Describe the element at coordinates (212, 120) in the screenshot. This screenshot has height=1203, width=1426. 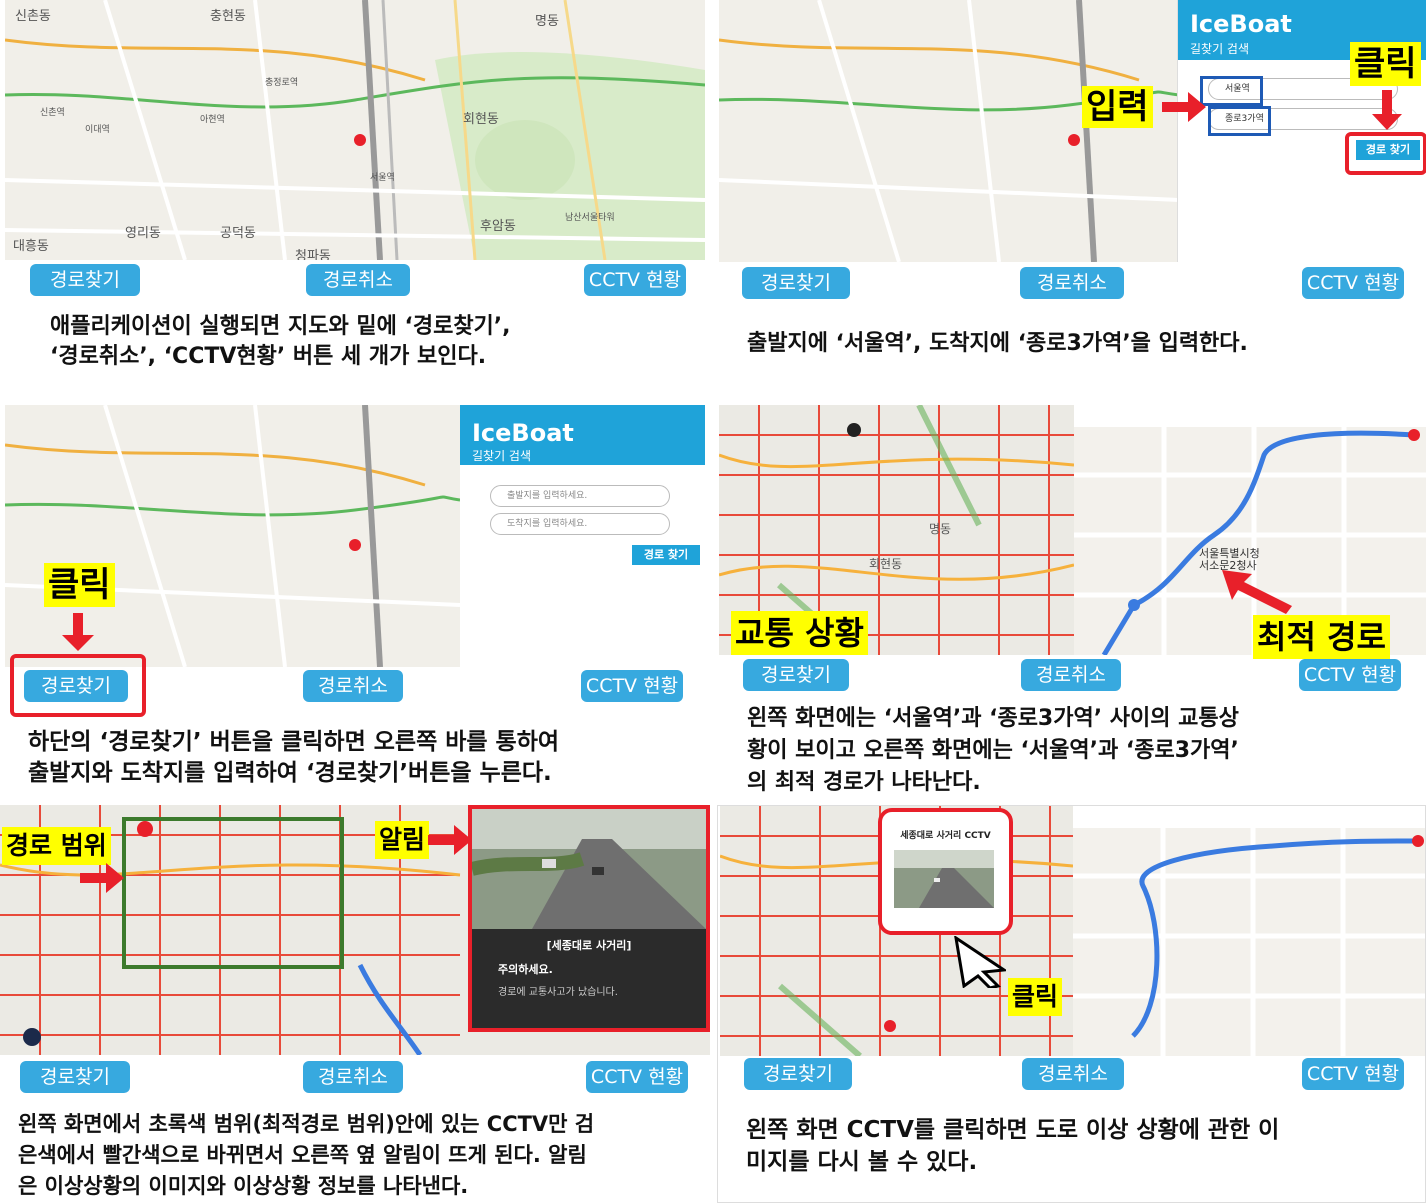
I see `map-label: 아현역` at that location.